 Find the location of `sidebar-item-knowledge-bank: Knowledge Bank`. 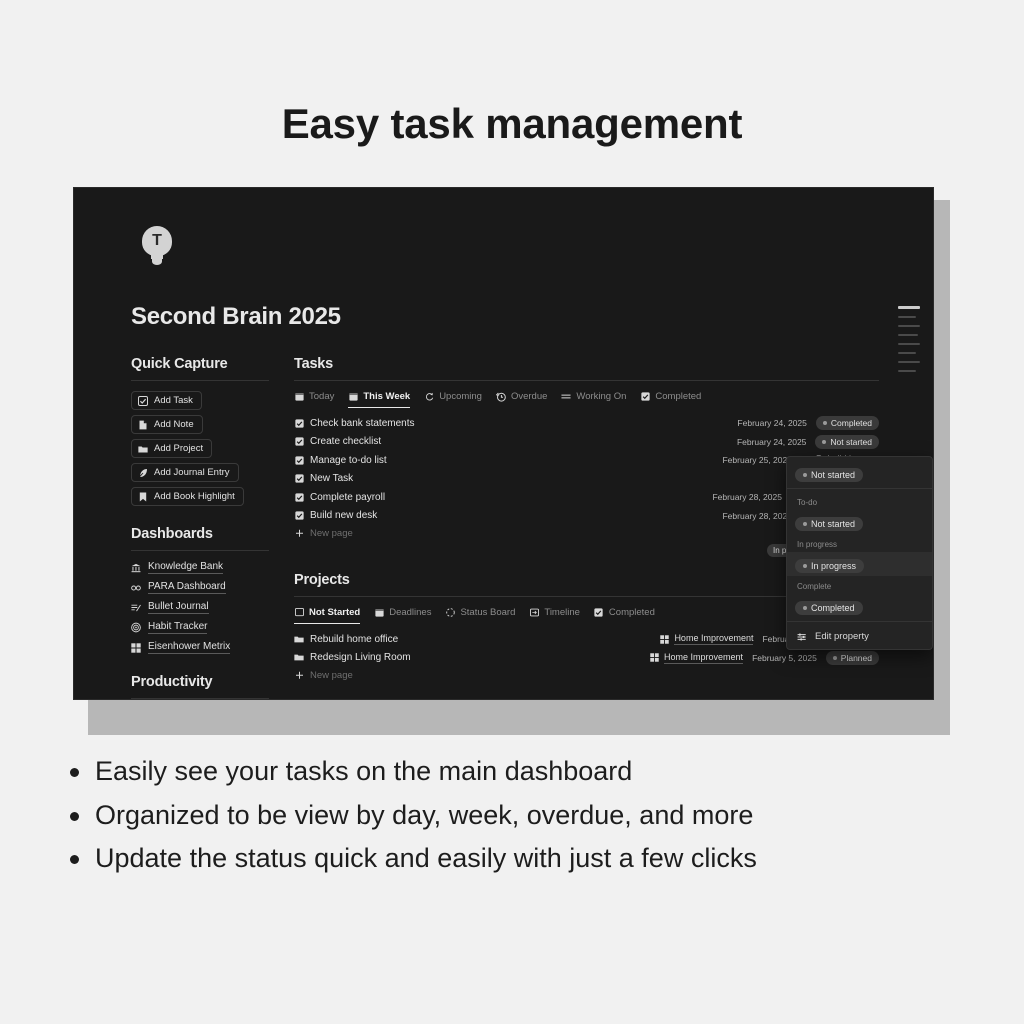

sidebar-item-knowledge-bank: Knowledge Bank is located at coordinates (200, 567).